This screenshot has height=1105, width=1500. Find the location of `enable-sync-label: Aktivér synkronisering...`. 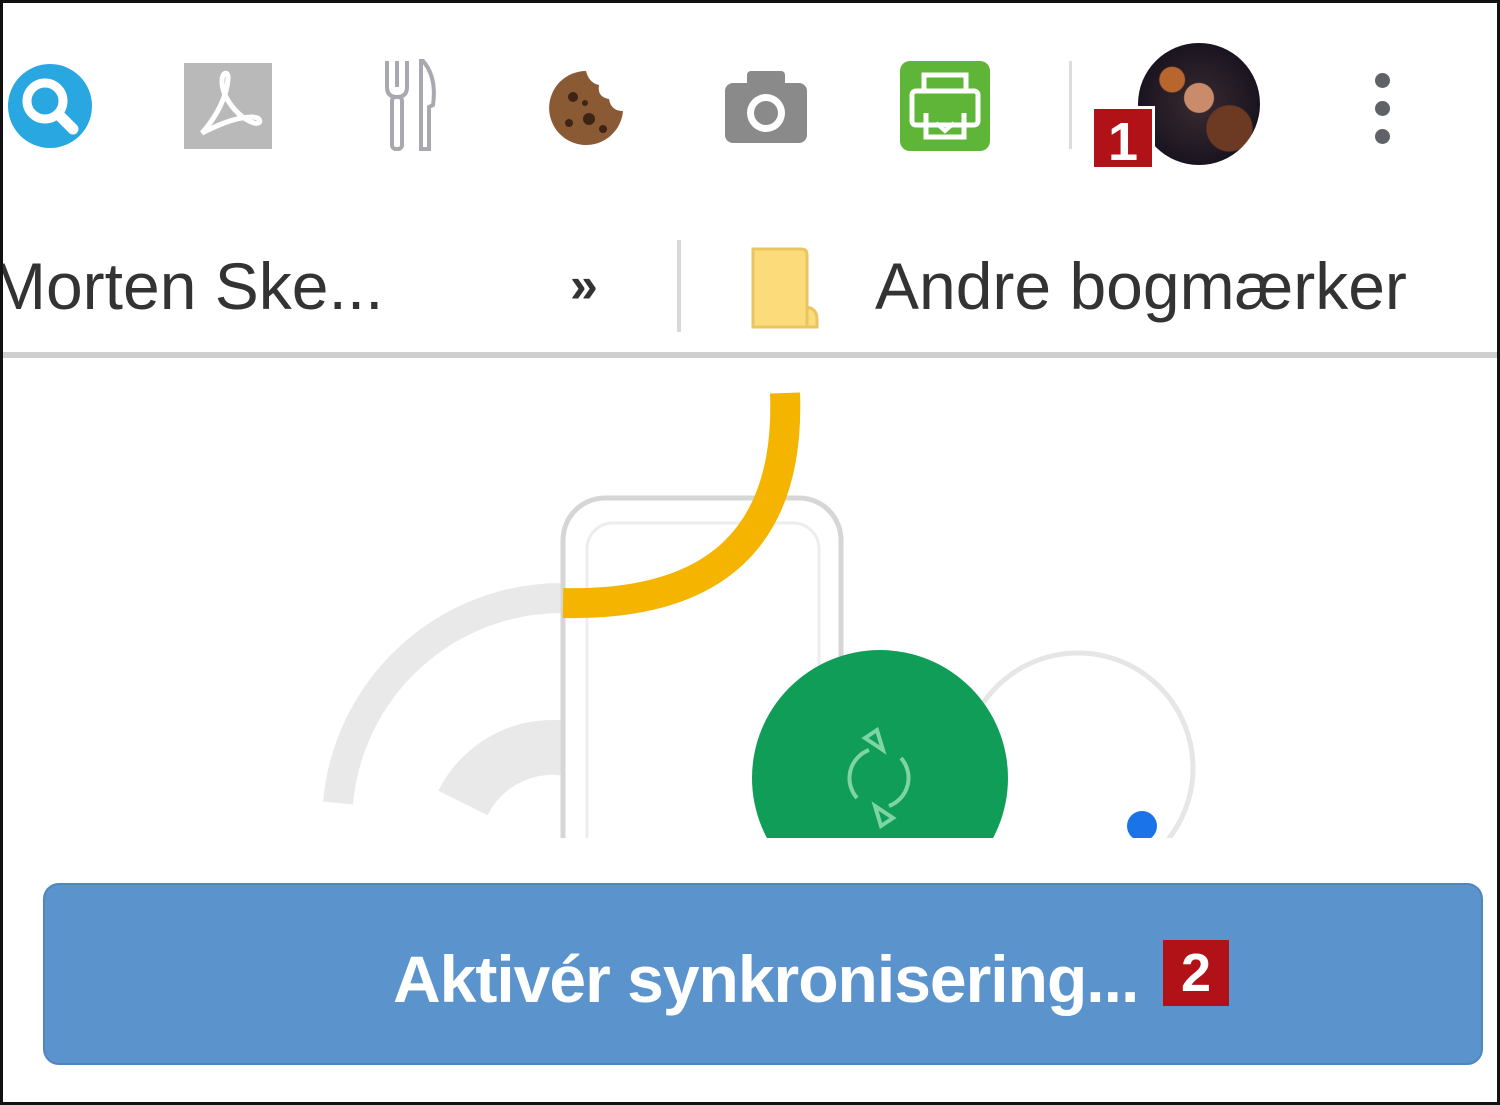

enable-sync-label: Aktivér synkronisering... is located at coordinates (766, 979).